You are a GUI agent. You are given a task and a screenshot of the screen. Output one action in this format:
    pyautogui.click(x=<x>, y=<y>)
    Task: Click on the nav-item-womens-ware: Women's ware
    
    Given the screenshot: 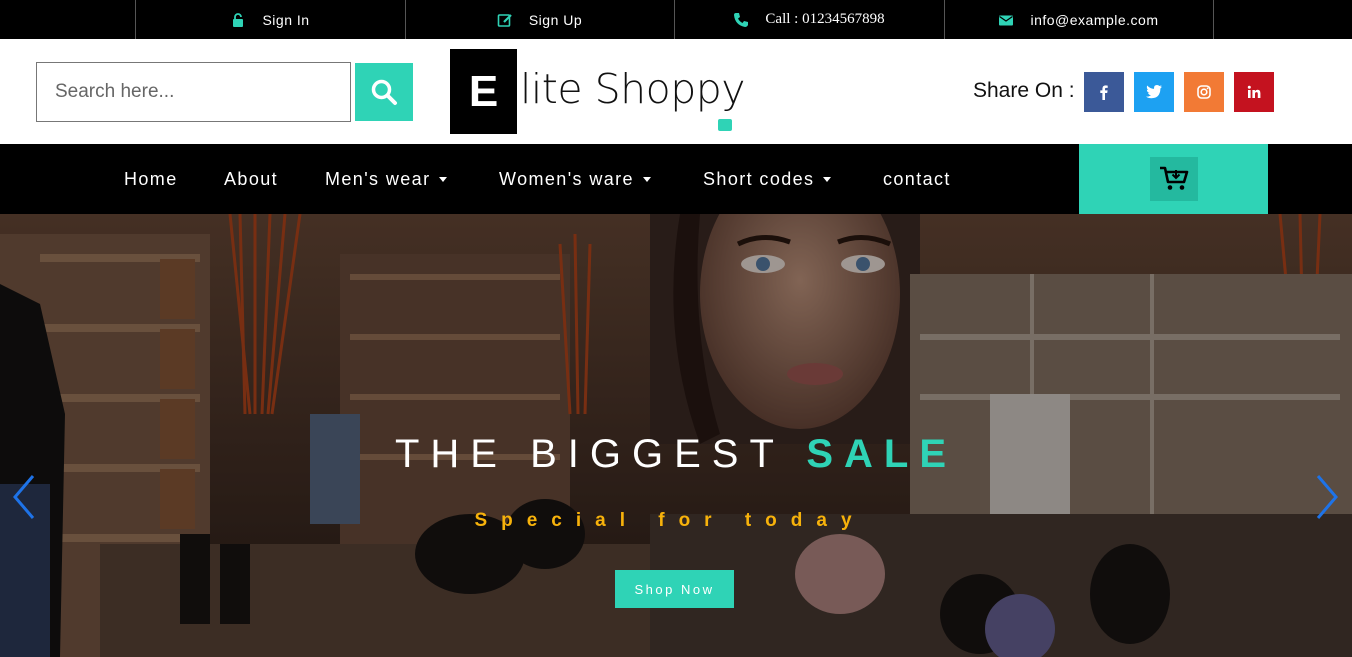 What is the action you would take?
    pyautogui.click(x=575, y=179)
    